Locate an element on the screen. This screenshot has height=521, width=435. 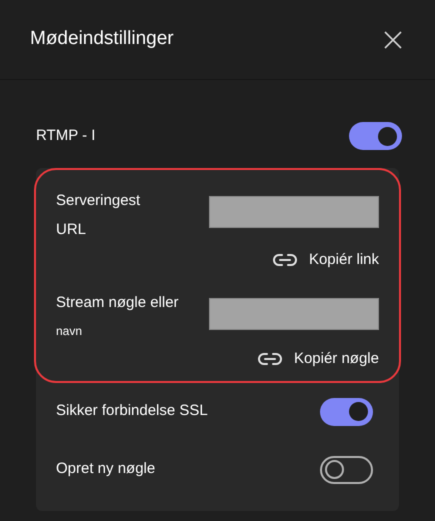
field-label: URL is located at coordinates (72, 230).